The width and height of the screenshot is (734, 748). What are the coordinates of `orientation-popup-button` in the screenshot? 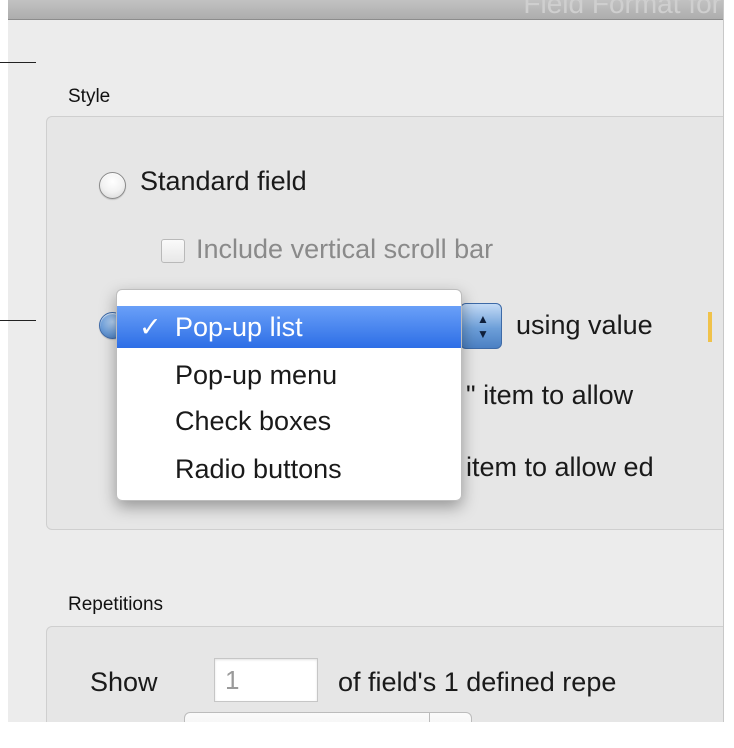 It's located at (328, 717).